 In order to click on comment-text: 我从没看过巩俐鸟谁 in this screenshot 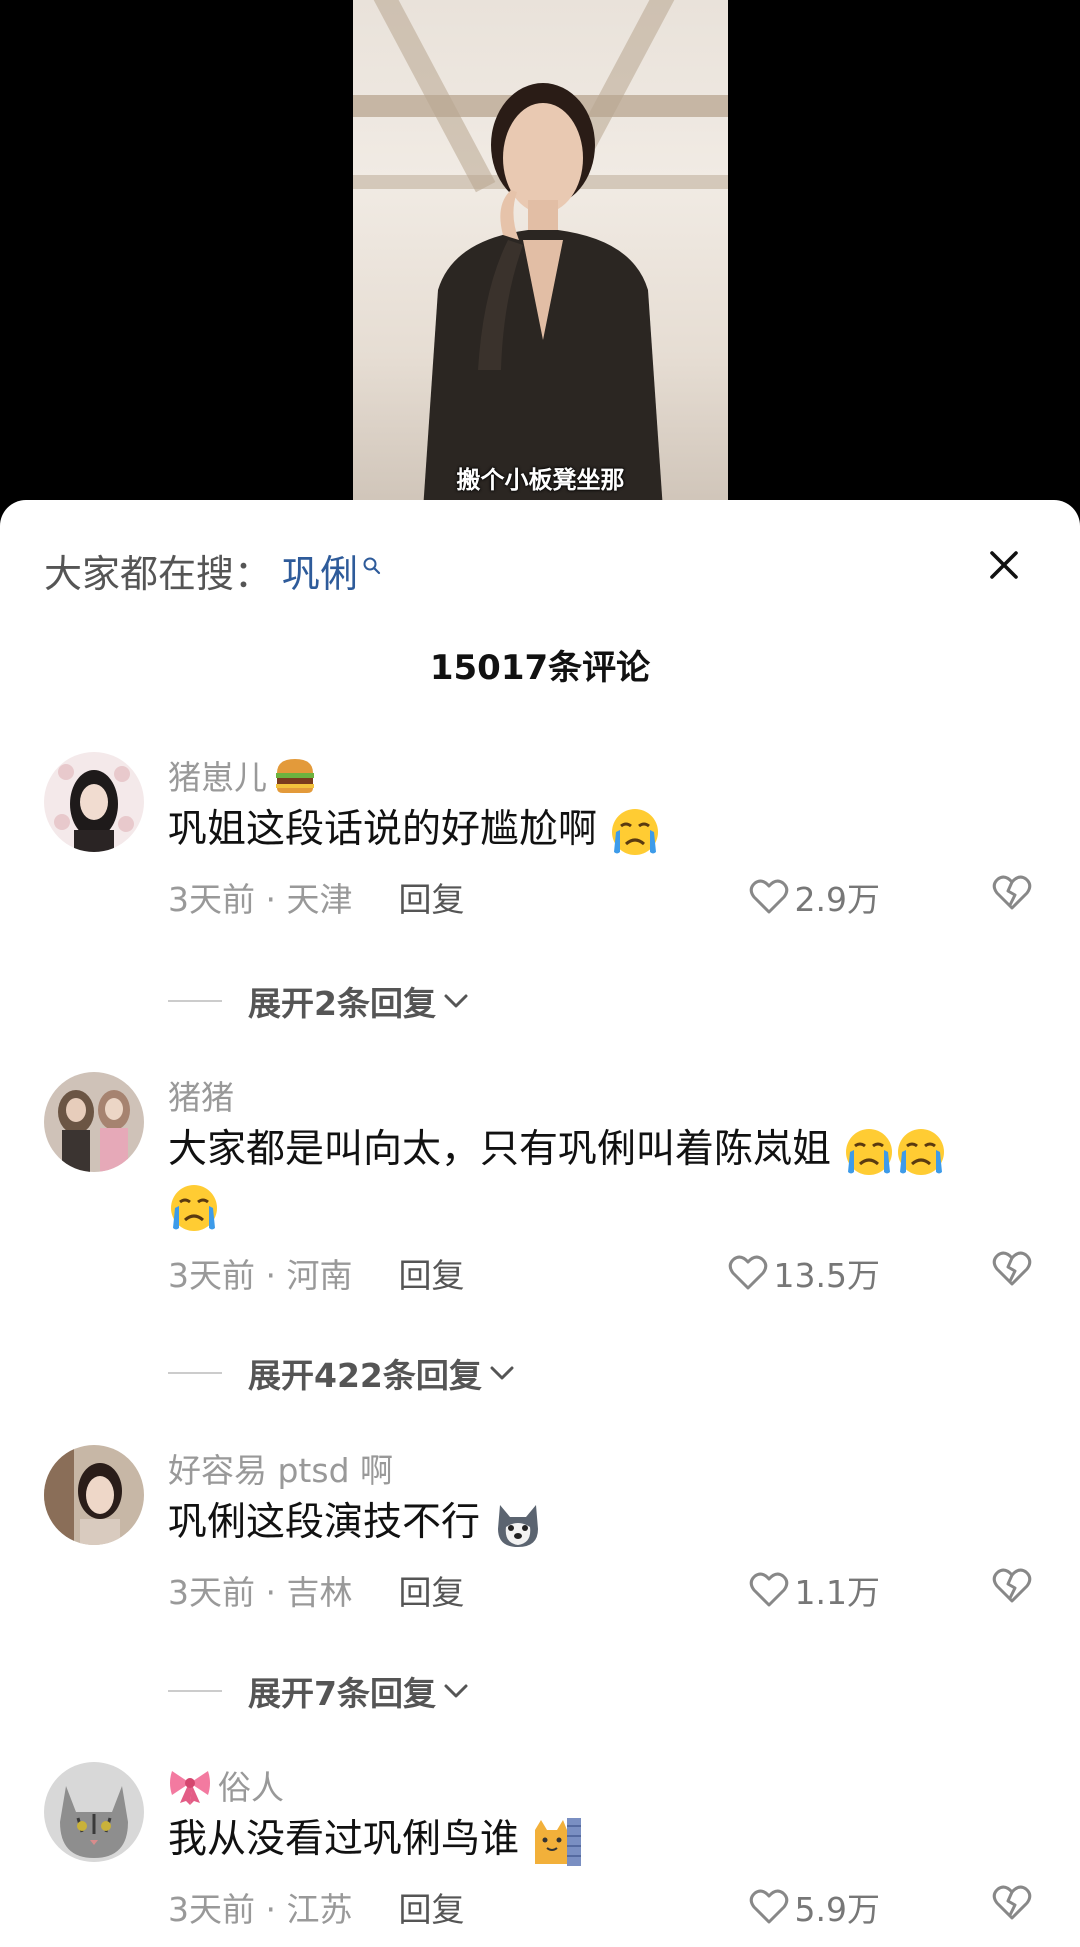, I will do `click(604, 1840)`.